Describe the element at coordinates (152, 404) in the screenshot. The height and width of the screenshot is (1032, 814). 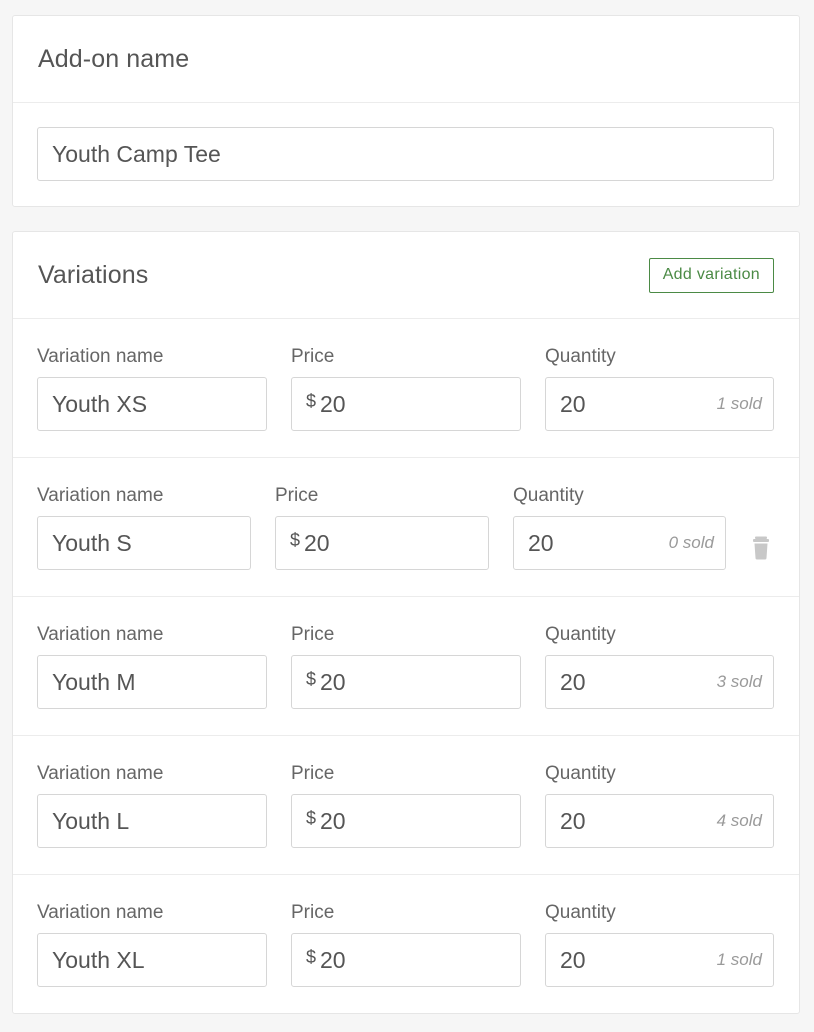
I see `variation-name-input: Youth XS` at that location.